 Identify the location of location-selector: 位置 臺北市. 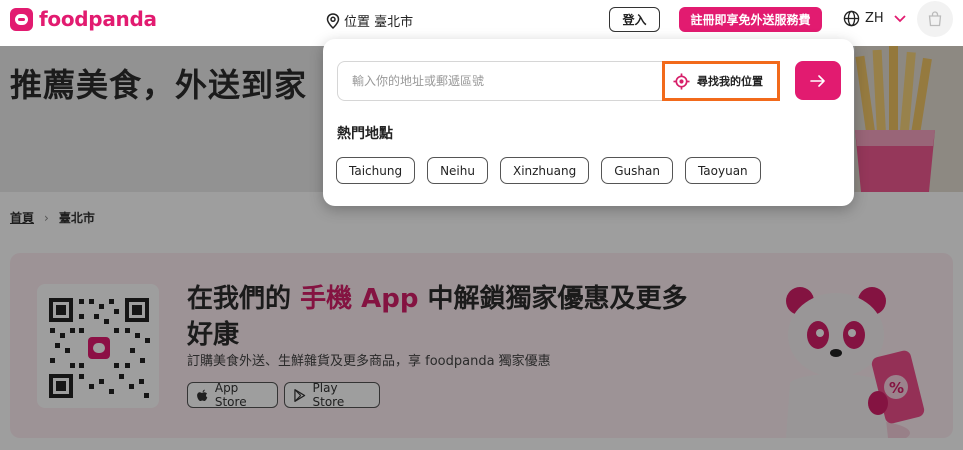
(369, 20).